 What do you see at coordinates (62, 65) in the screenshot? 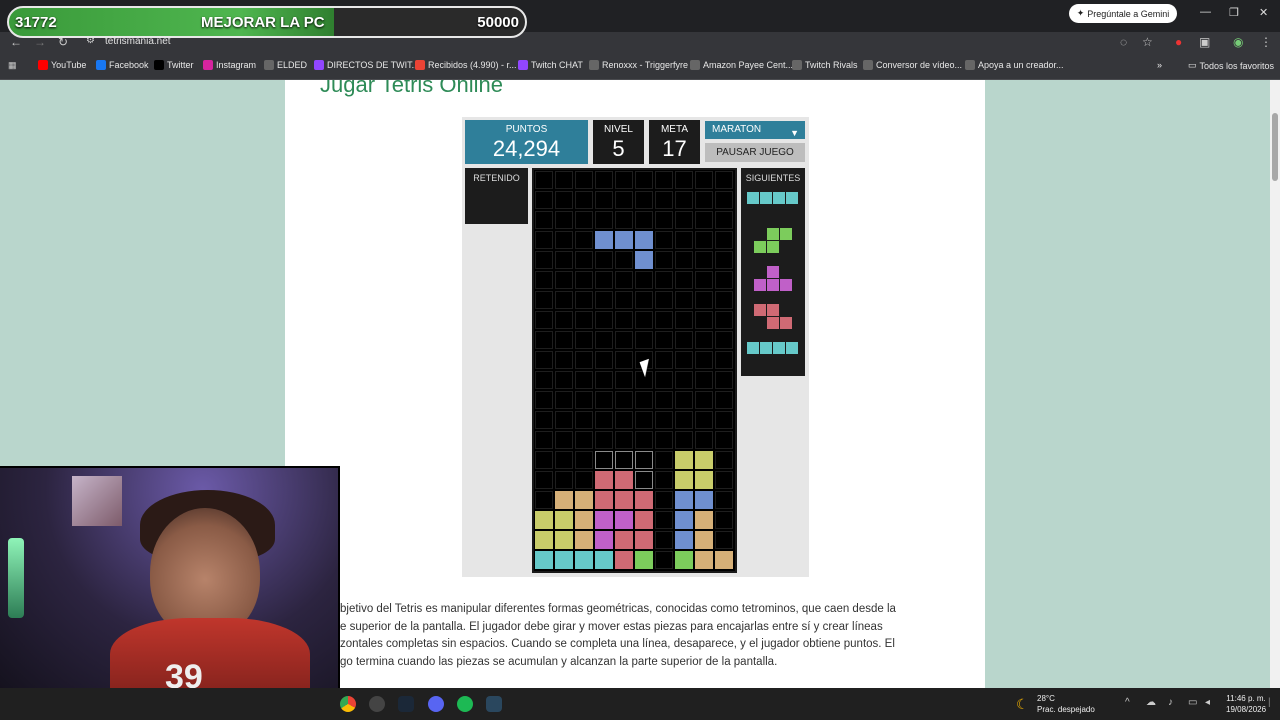
I see `bookmark-item: YouTube` at bounding box center [62, 65].